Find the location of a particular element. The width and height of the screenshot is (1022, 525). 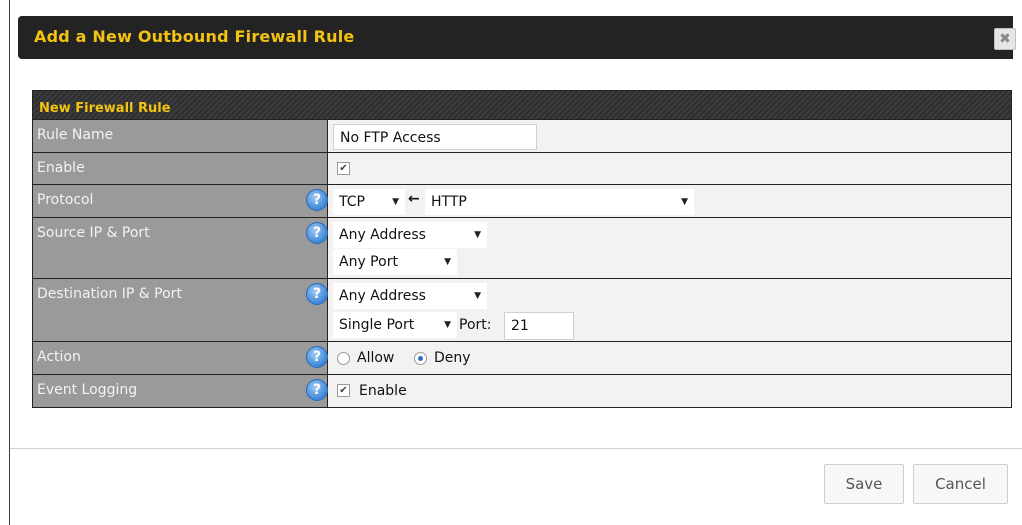

source-label: Source IP & Port is located at coordinates (93, 233).